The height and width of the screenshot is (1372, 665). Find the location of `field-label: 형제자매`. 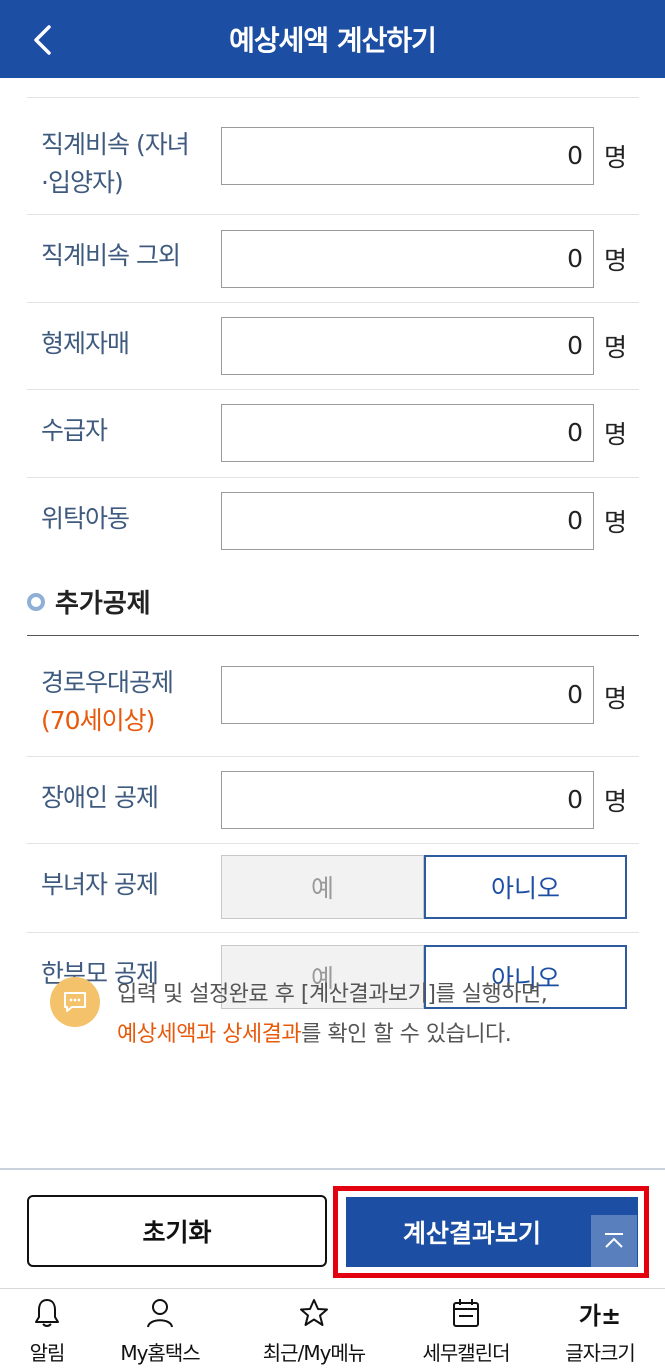

field-label: 형제자매 is located at coordinates (85, 343).